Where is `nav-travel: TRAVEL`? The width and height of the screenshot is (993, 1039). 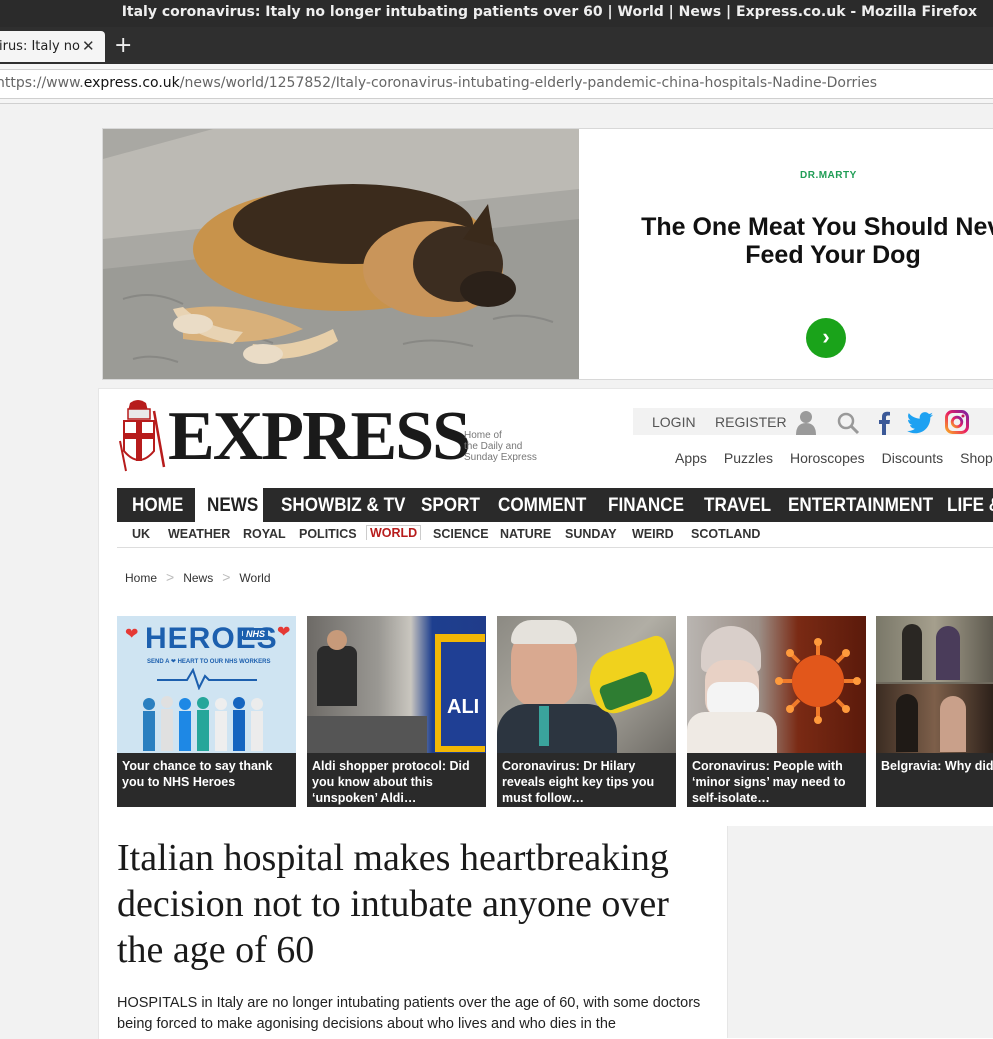 nav-travel: TRAVEL is located at coordinates (741, 505).